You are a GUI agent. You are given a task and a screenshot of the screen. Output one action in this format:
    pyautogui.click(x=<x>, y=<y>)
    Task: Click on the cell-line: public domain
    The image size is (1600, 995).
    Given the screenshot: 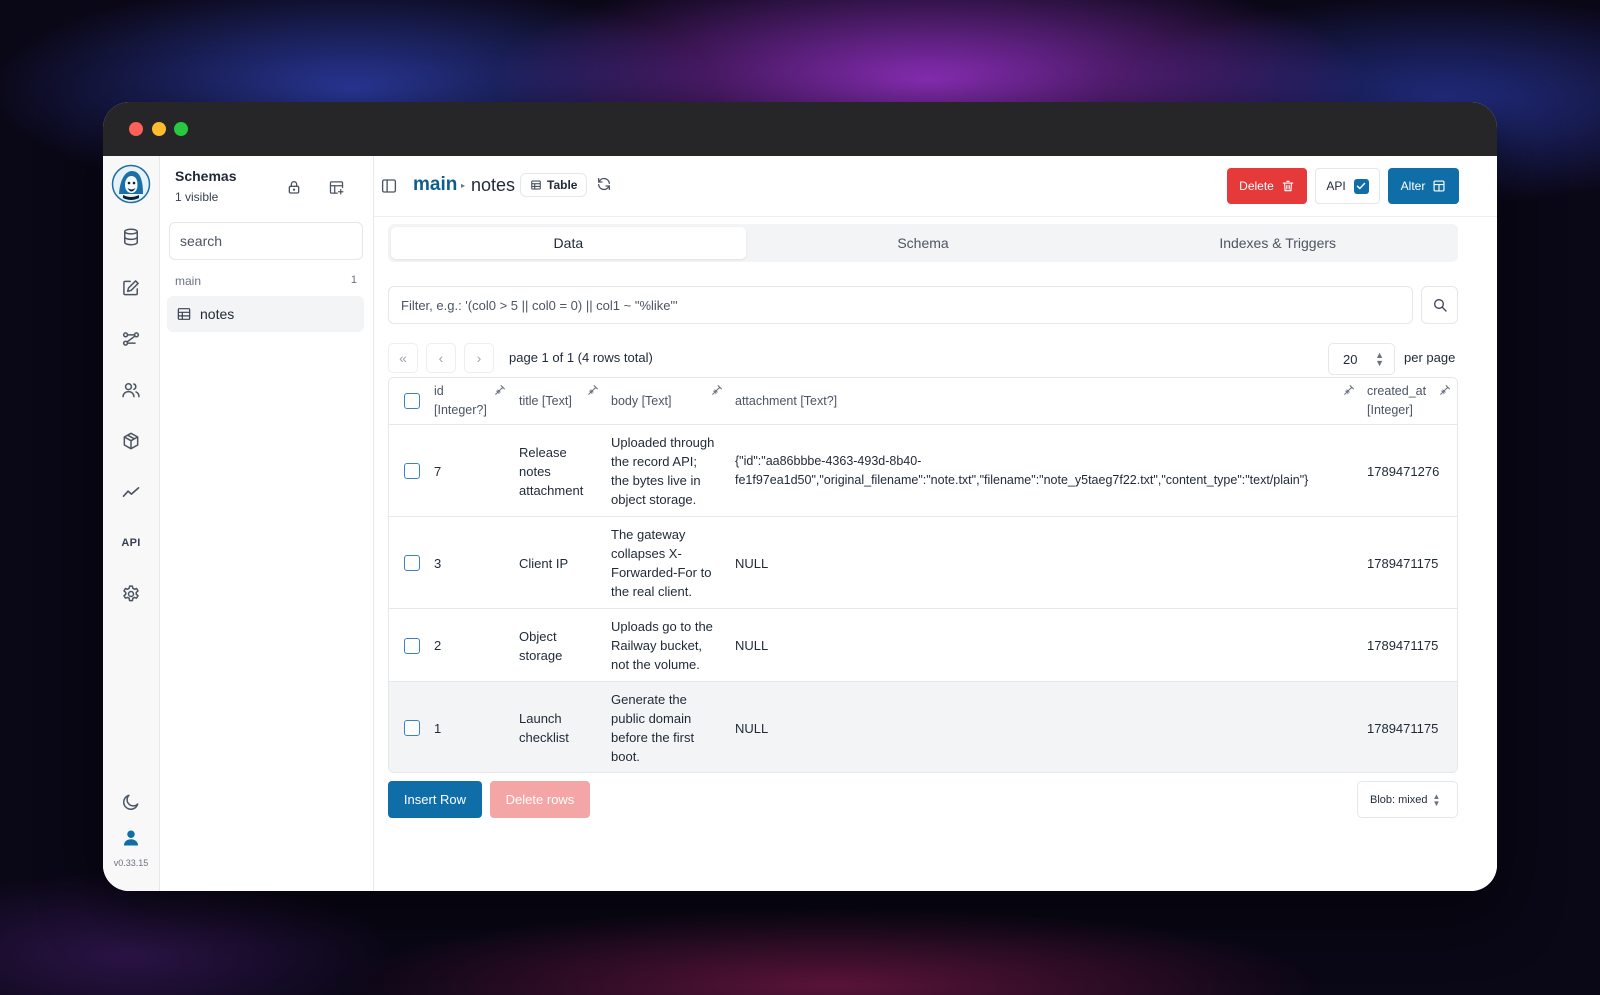 What is the action you would take?
    pyautogui.click(x=651, y=718)
    